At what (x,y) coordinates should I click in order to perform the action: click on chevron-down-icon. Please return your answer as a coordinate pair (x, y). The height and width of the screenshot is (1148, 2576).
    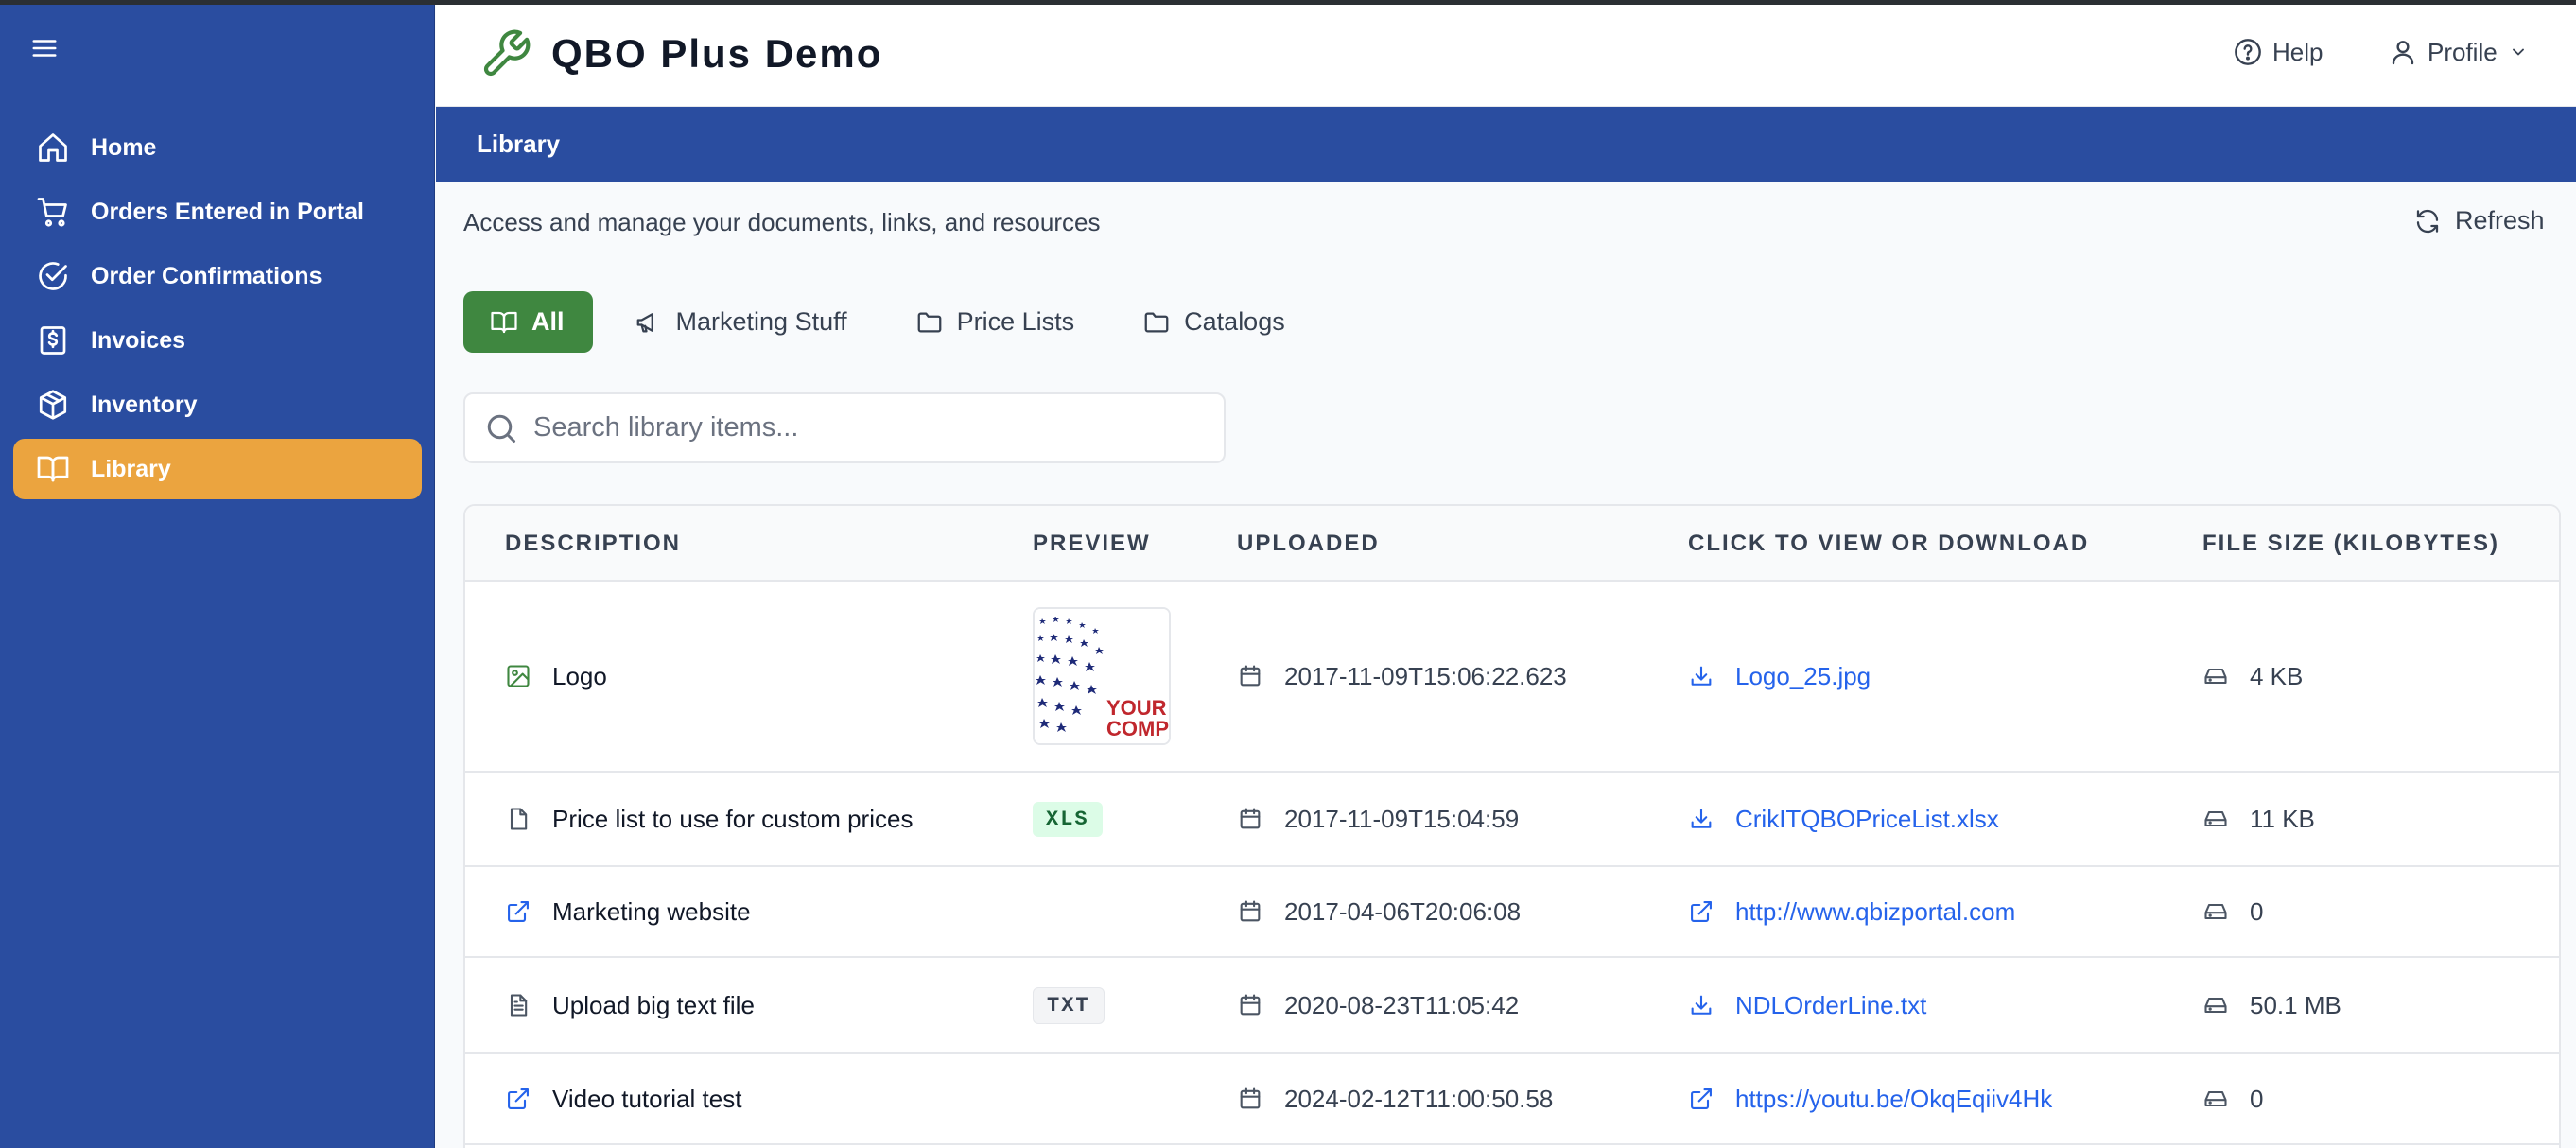
    Looking at the image, I should click on (2518, 52).